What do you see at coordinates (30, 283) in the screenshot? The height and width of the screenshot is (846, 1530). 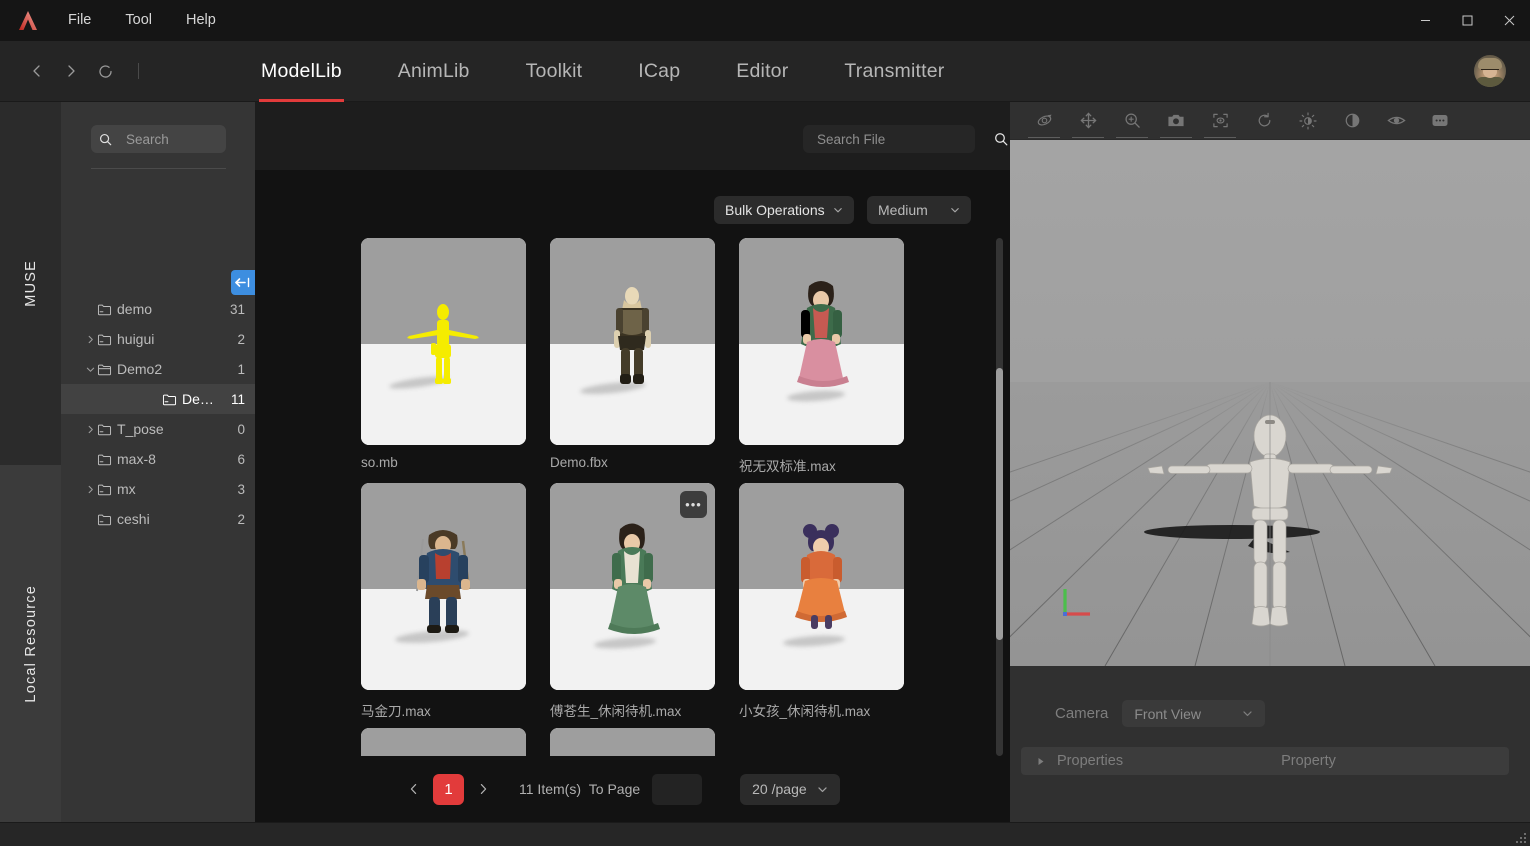 I see `vertical-tab-muse: MUSE` at bounding box center [30, 283].